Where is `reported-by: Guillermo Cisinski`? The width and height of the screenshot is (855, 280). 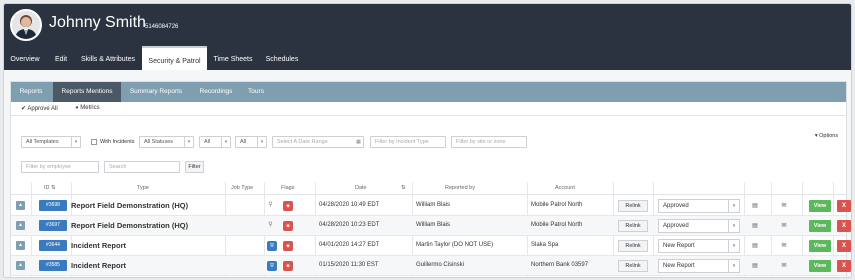
reported-by: Guillermo Cisinski is located at coordinates (440, 265).